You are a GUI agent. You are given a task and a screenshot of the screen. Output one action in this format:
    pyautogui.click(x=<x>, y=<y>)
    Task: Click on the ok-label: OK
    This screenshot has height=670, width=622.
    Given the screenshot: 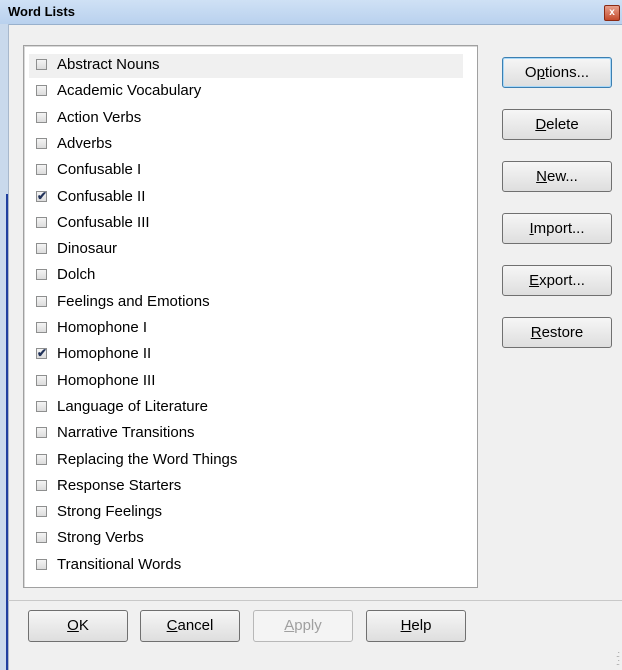 What is the action you would take?
    pyautogui.click(x=78, y=625)
    